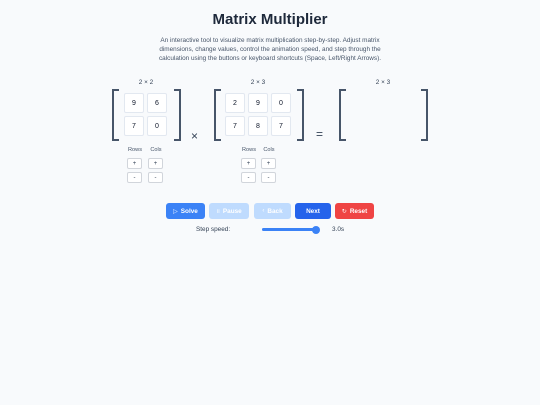  I want to click on matrix-a-right-bracket, so click(177, 115).